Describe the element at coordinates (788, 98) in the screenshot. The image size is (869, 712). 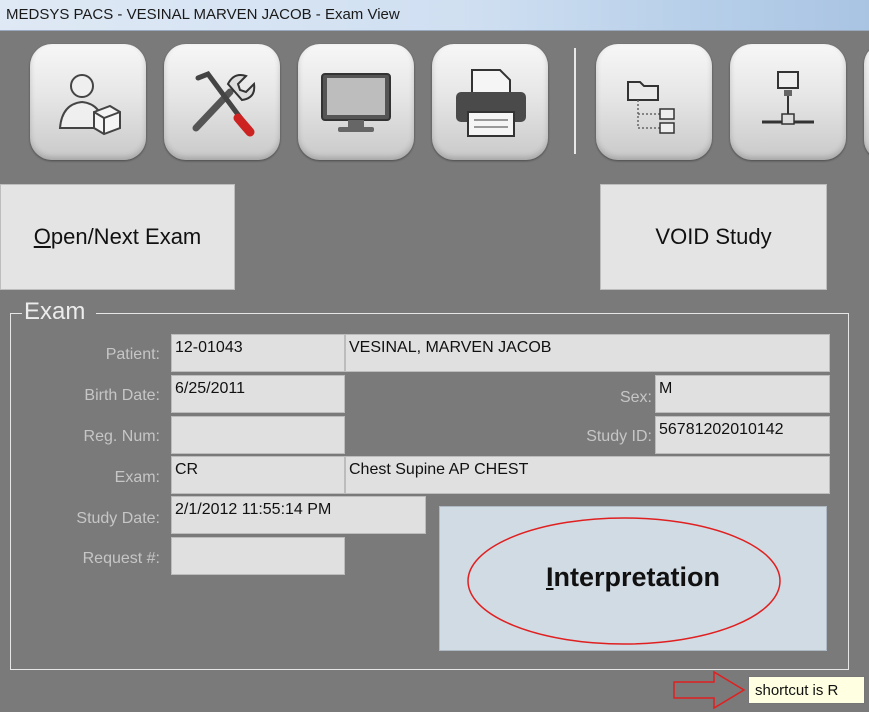
I see `network-icon` at that location.